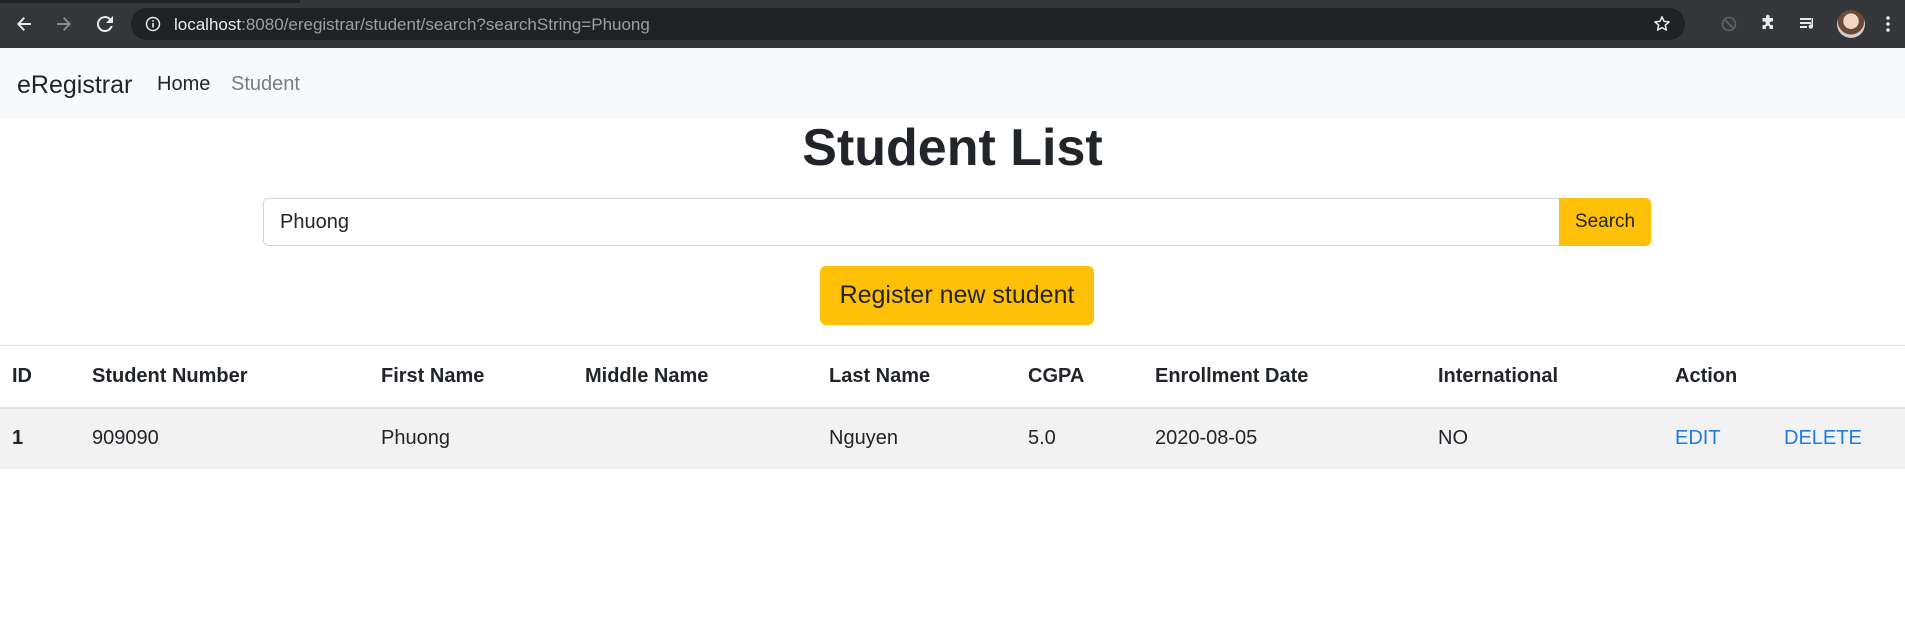  I want to click on app-navbar: eRegistrar Home Student, so click(952, 83).